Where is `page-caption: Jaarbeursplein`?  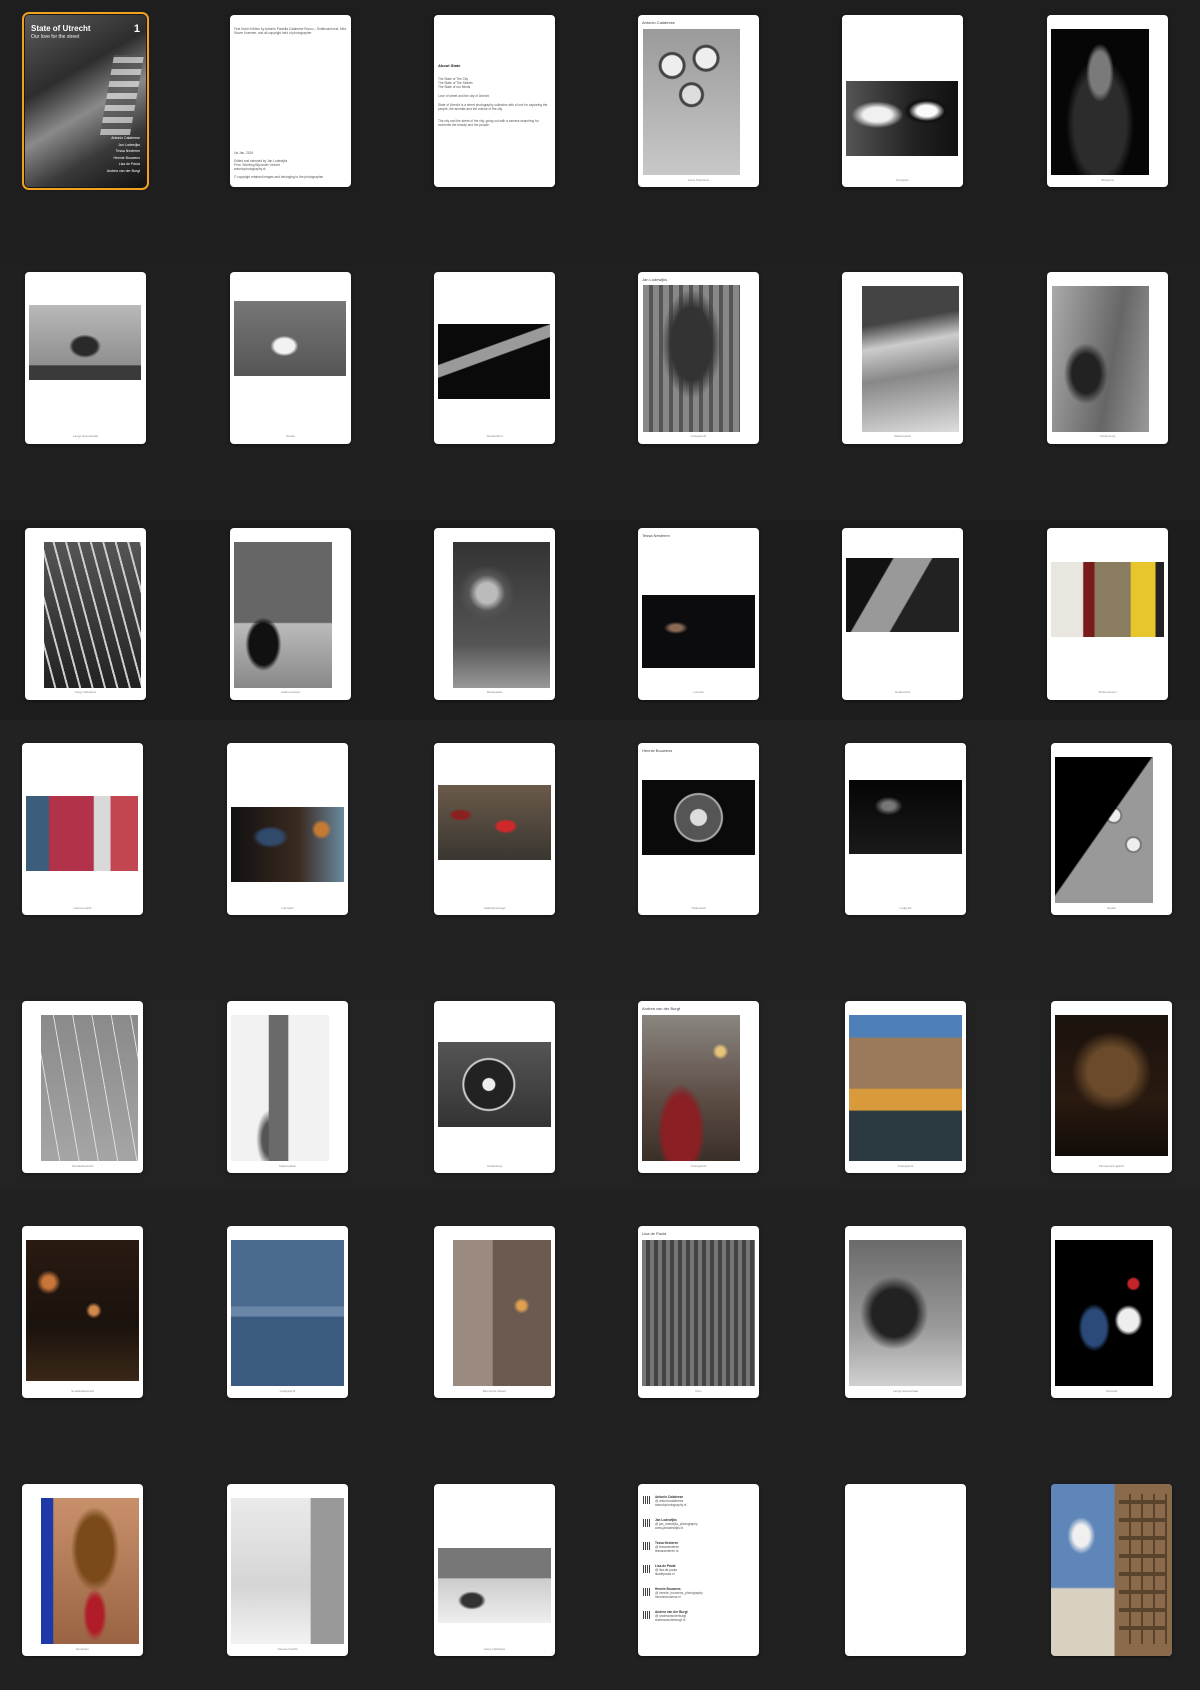
page-caption: Jaarbeursplein is located at coordinates (290, 692).